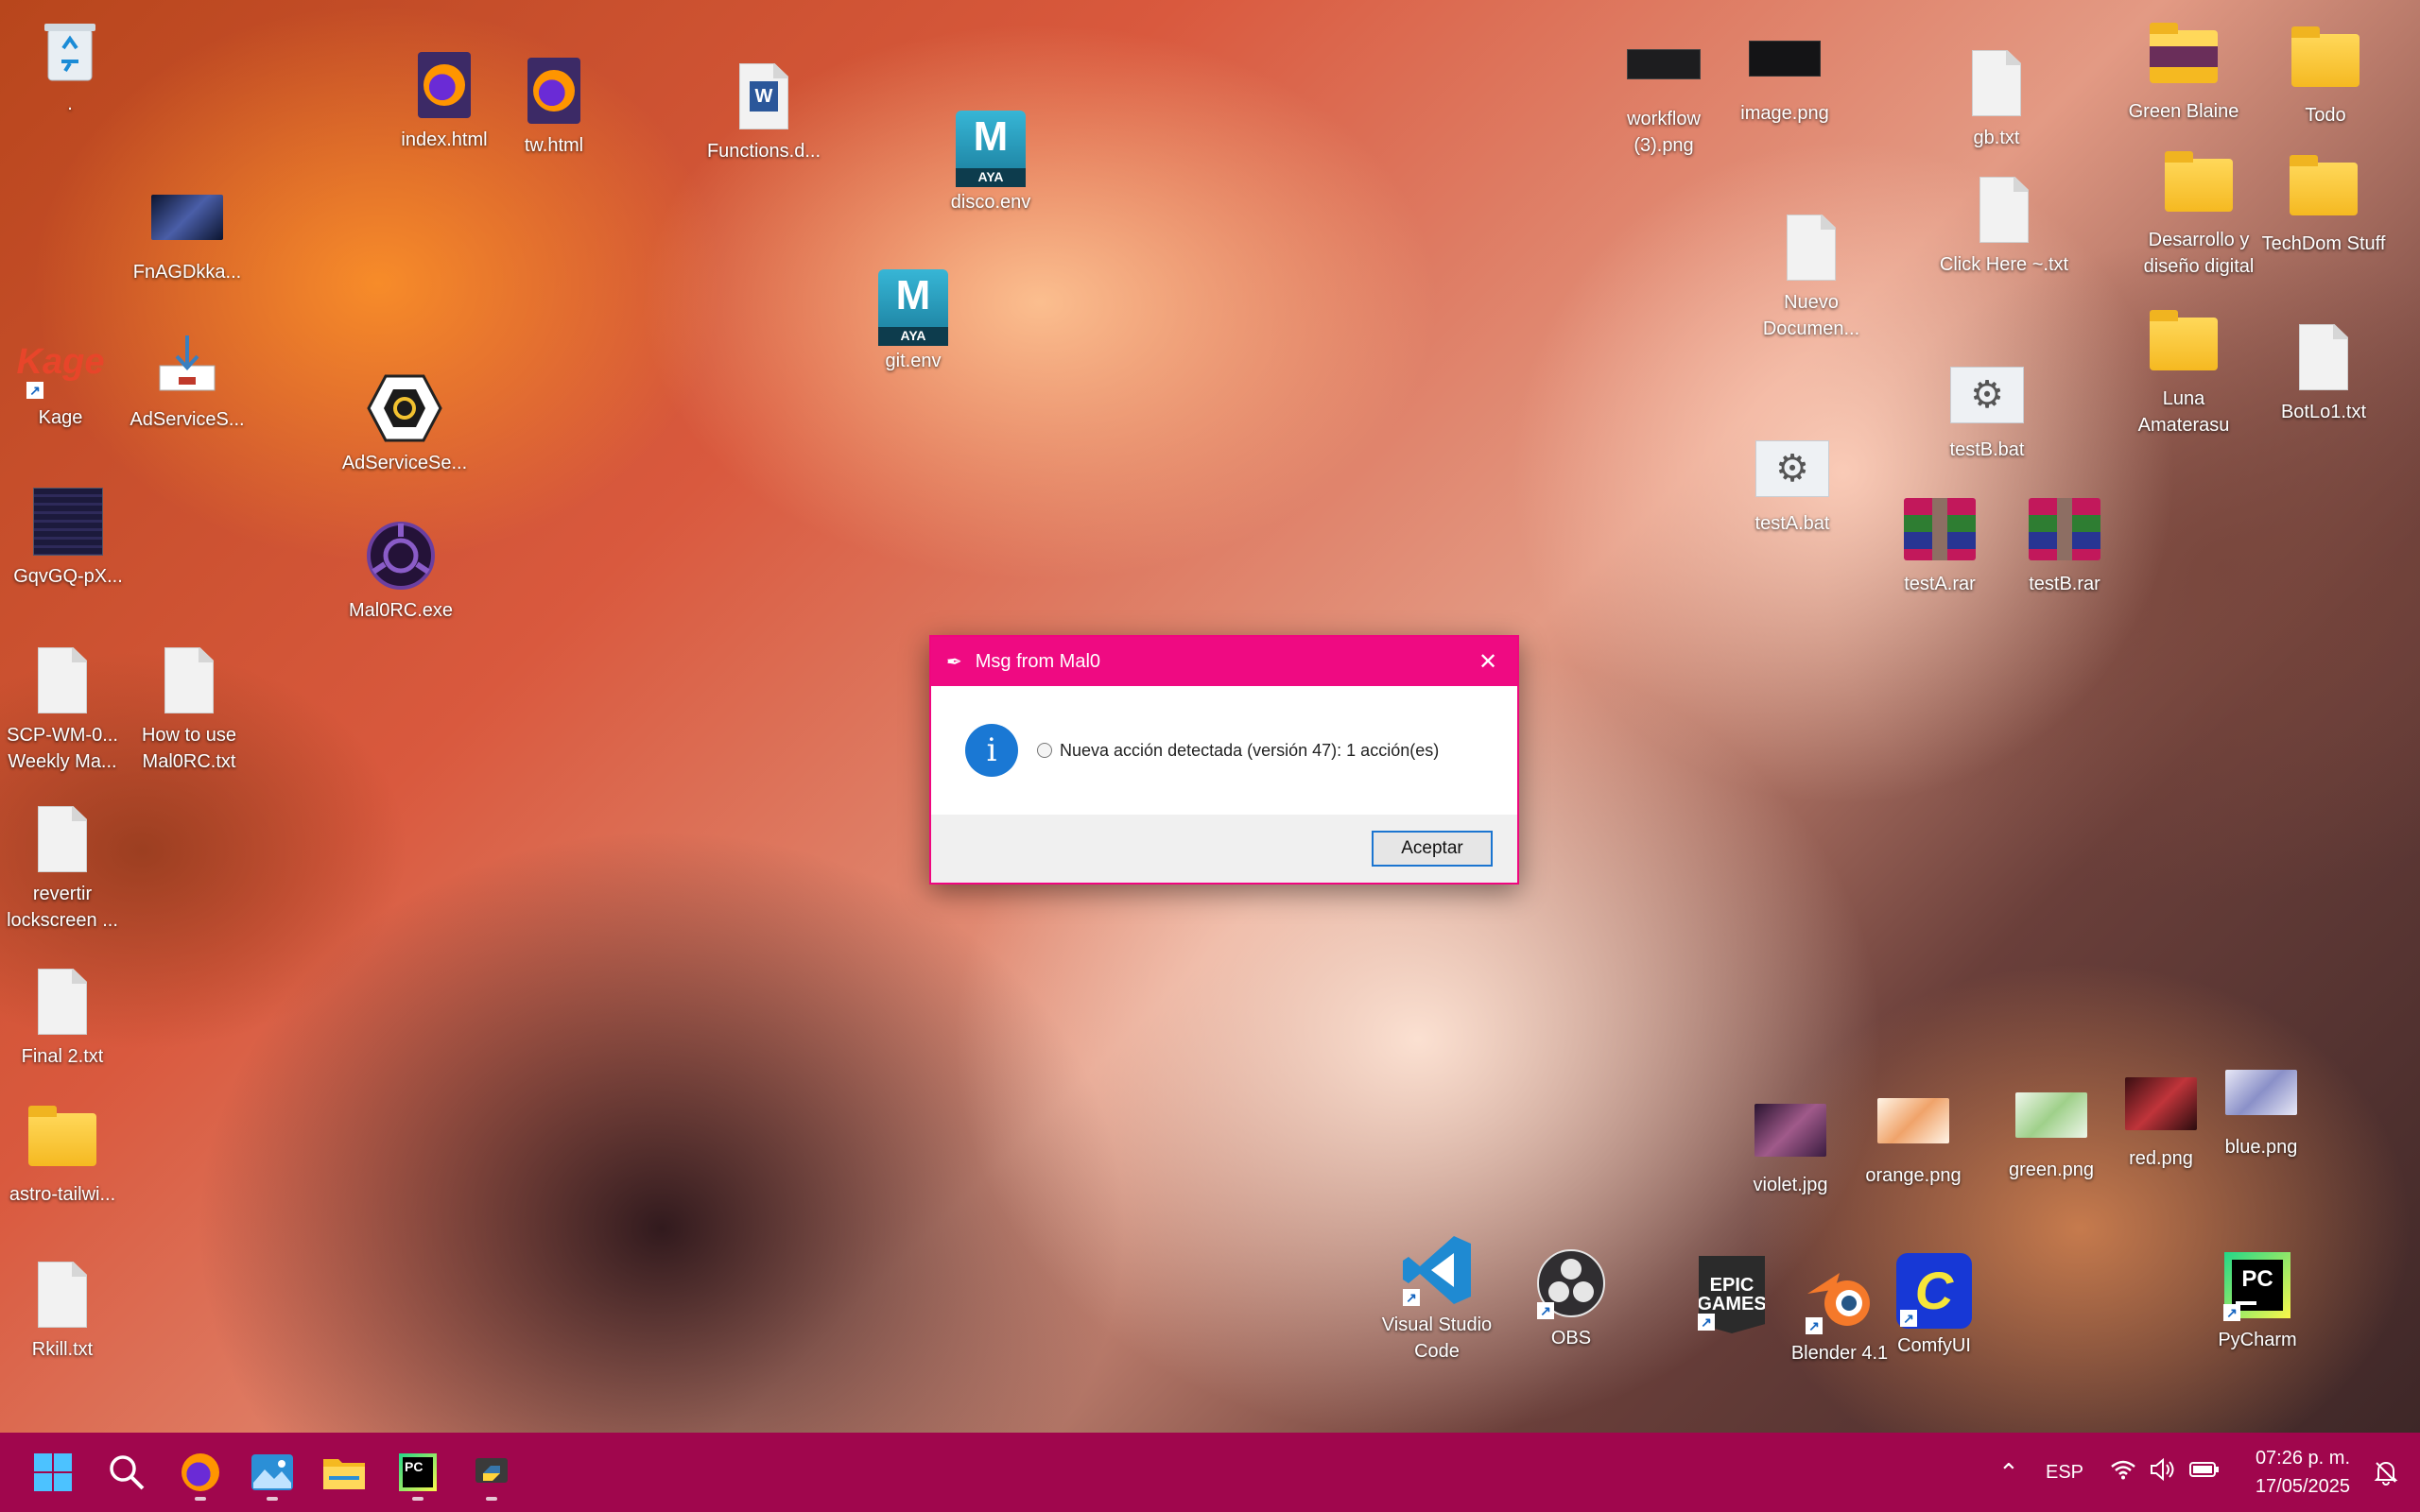 The width and height of the screenshot is (2420, 1512). What do you see at coordinates (2199, 213) in the screenshot?
I see `desarrollo-folder: Desarrollo y diseño digital` at bounding box center [2199, 213].